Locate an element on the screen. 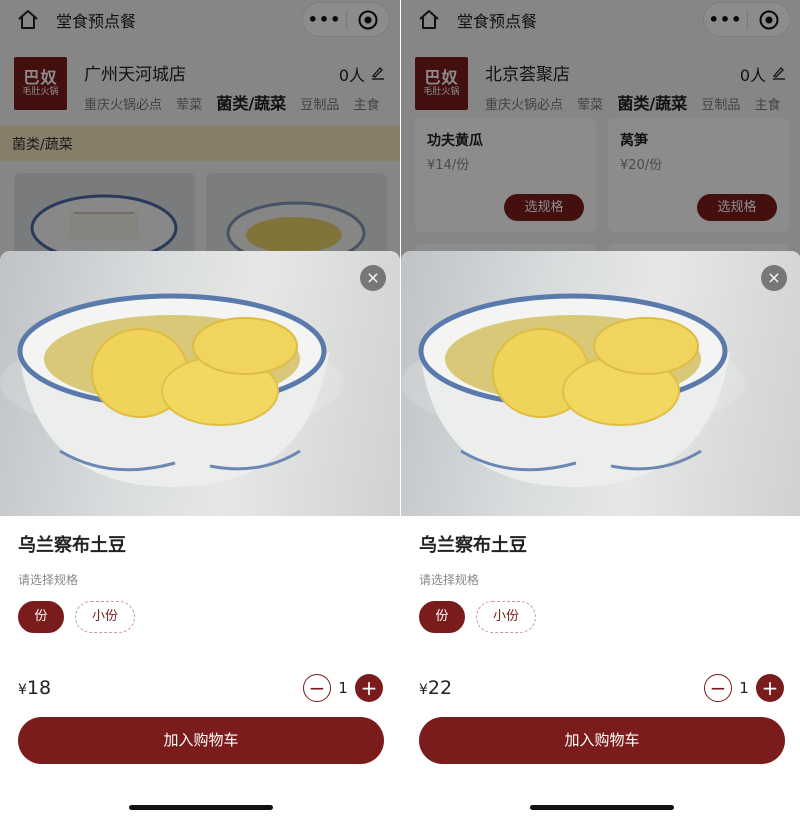  price-value: 22 is located at coordinates (440, 688).